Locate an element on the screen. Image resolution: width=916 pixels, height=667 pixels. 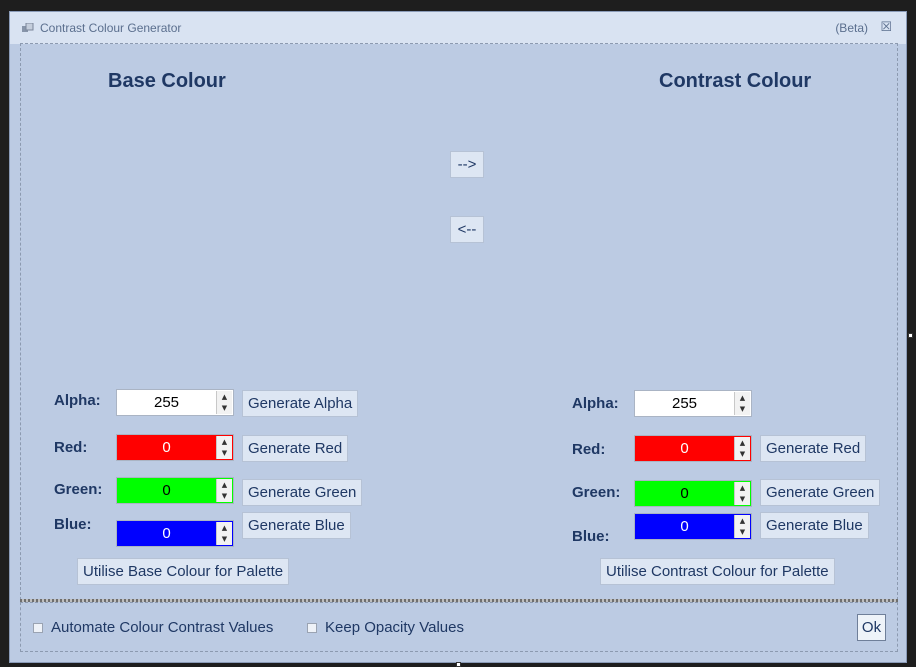
generate-contrast-green-button: Generate Green is located at coordinates (820, 492).